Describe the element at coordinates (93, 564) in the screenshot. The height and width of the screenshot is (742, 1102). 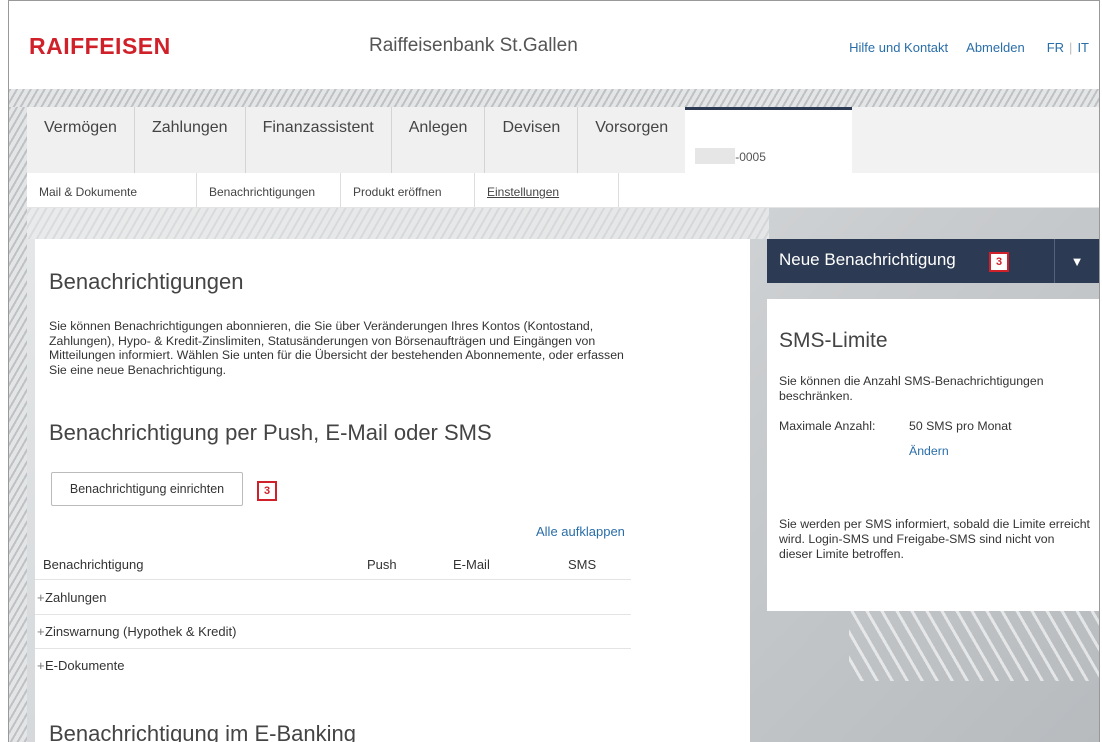
I see `col-benachrichtigung: Benachrichtigung` at that location.